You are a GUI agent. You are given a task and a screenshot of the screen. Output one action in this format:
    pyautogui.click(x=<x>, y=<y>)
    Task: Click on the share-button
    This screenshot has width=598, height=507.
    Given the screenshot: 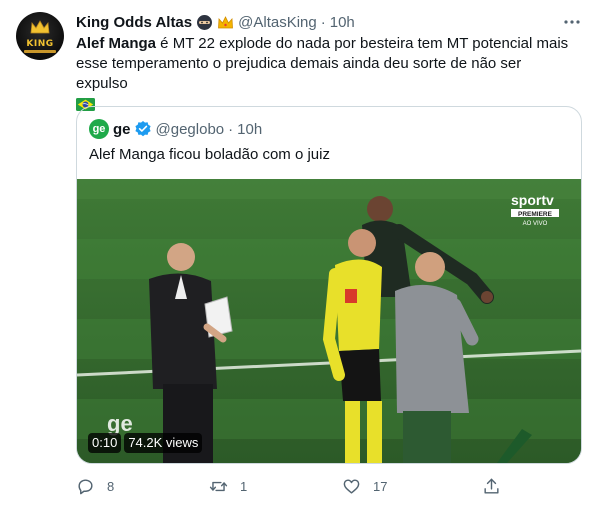 What is the action you would take?
    pyautogui.click(x=491, y=486)
    